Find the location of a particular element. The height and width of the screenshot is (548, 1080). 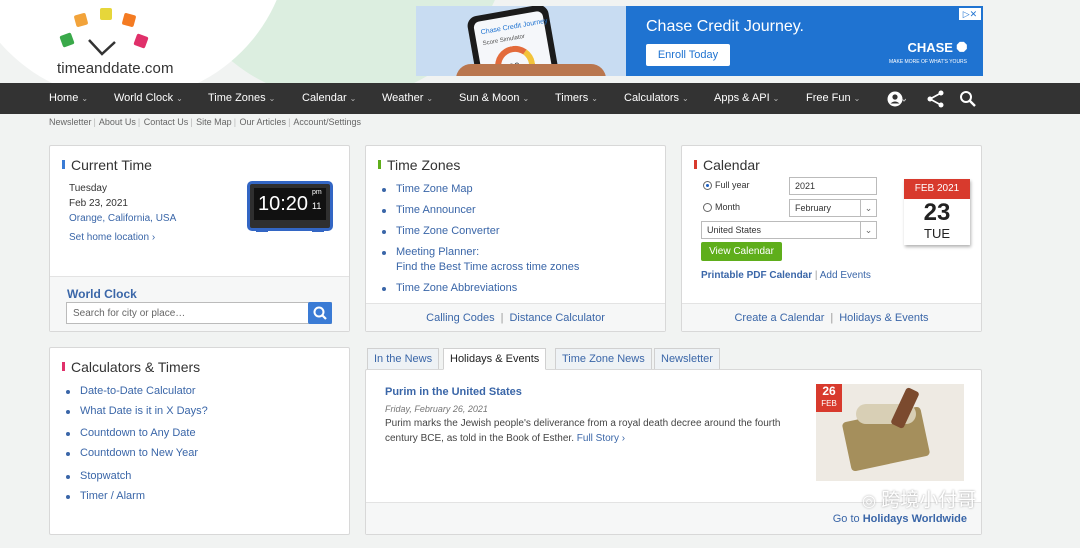

nav-item-calendar: Calendar ⌄ is located at coordinates (329, 98).